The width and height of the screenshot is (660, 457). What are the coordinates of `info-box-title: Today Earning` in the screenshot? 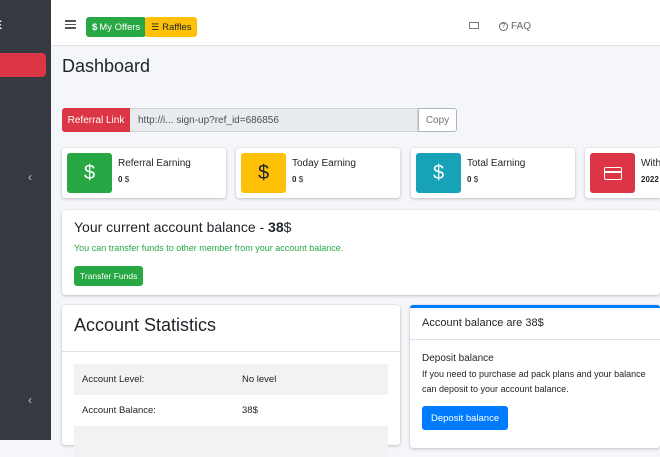 It's located at (324, 163).